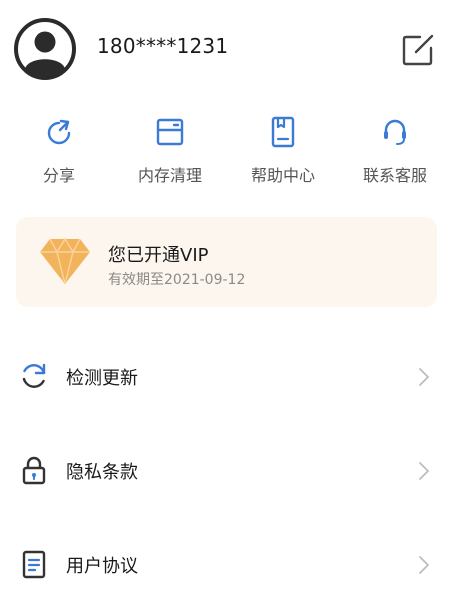  What do you see at coordinates (394, 175) in the screenshot?
I see `quick-action-label: 联系客服` at bounding box center [394, 175].